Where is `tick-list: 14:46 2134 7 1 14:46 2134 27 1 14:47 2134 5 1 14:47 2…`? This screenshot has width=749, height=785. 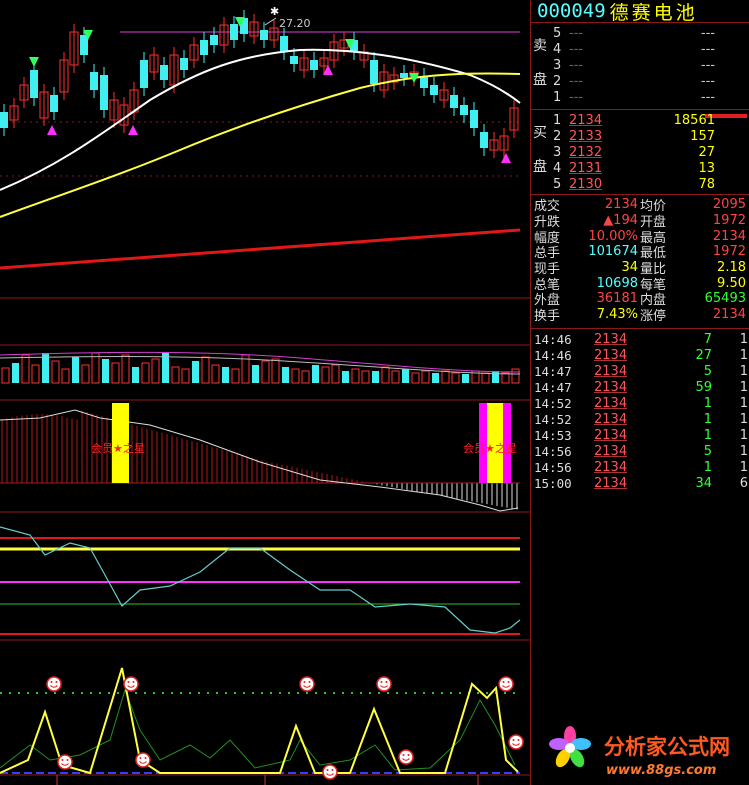 tick-list: 14:46 2134 7 1 14:46 2134 27 1 14:47 2134 5 1 14:47 2… is located at coordinates (640, 410).